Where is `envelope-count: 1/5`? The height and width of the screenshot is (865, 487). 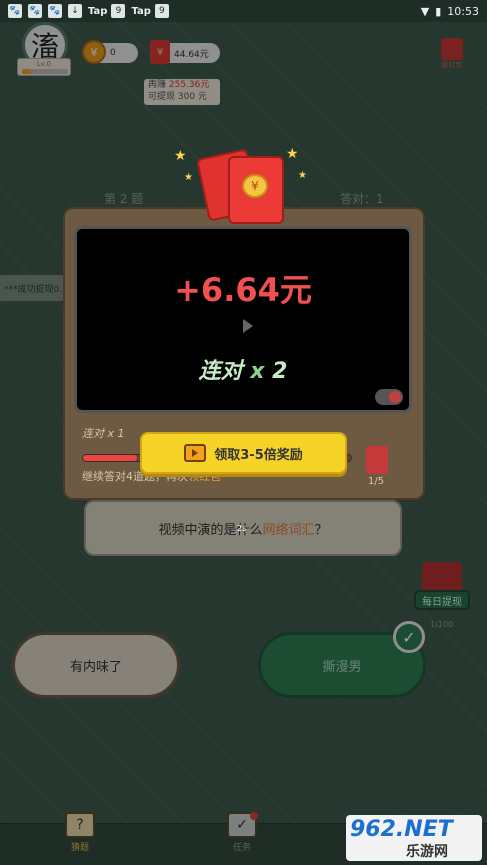 envelope-count: 1/5 is located at coordinates (376, 481).